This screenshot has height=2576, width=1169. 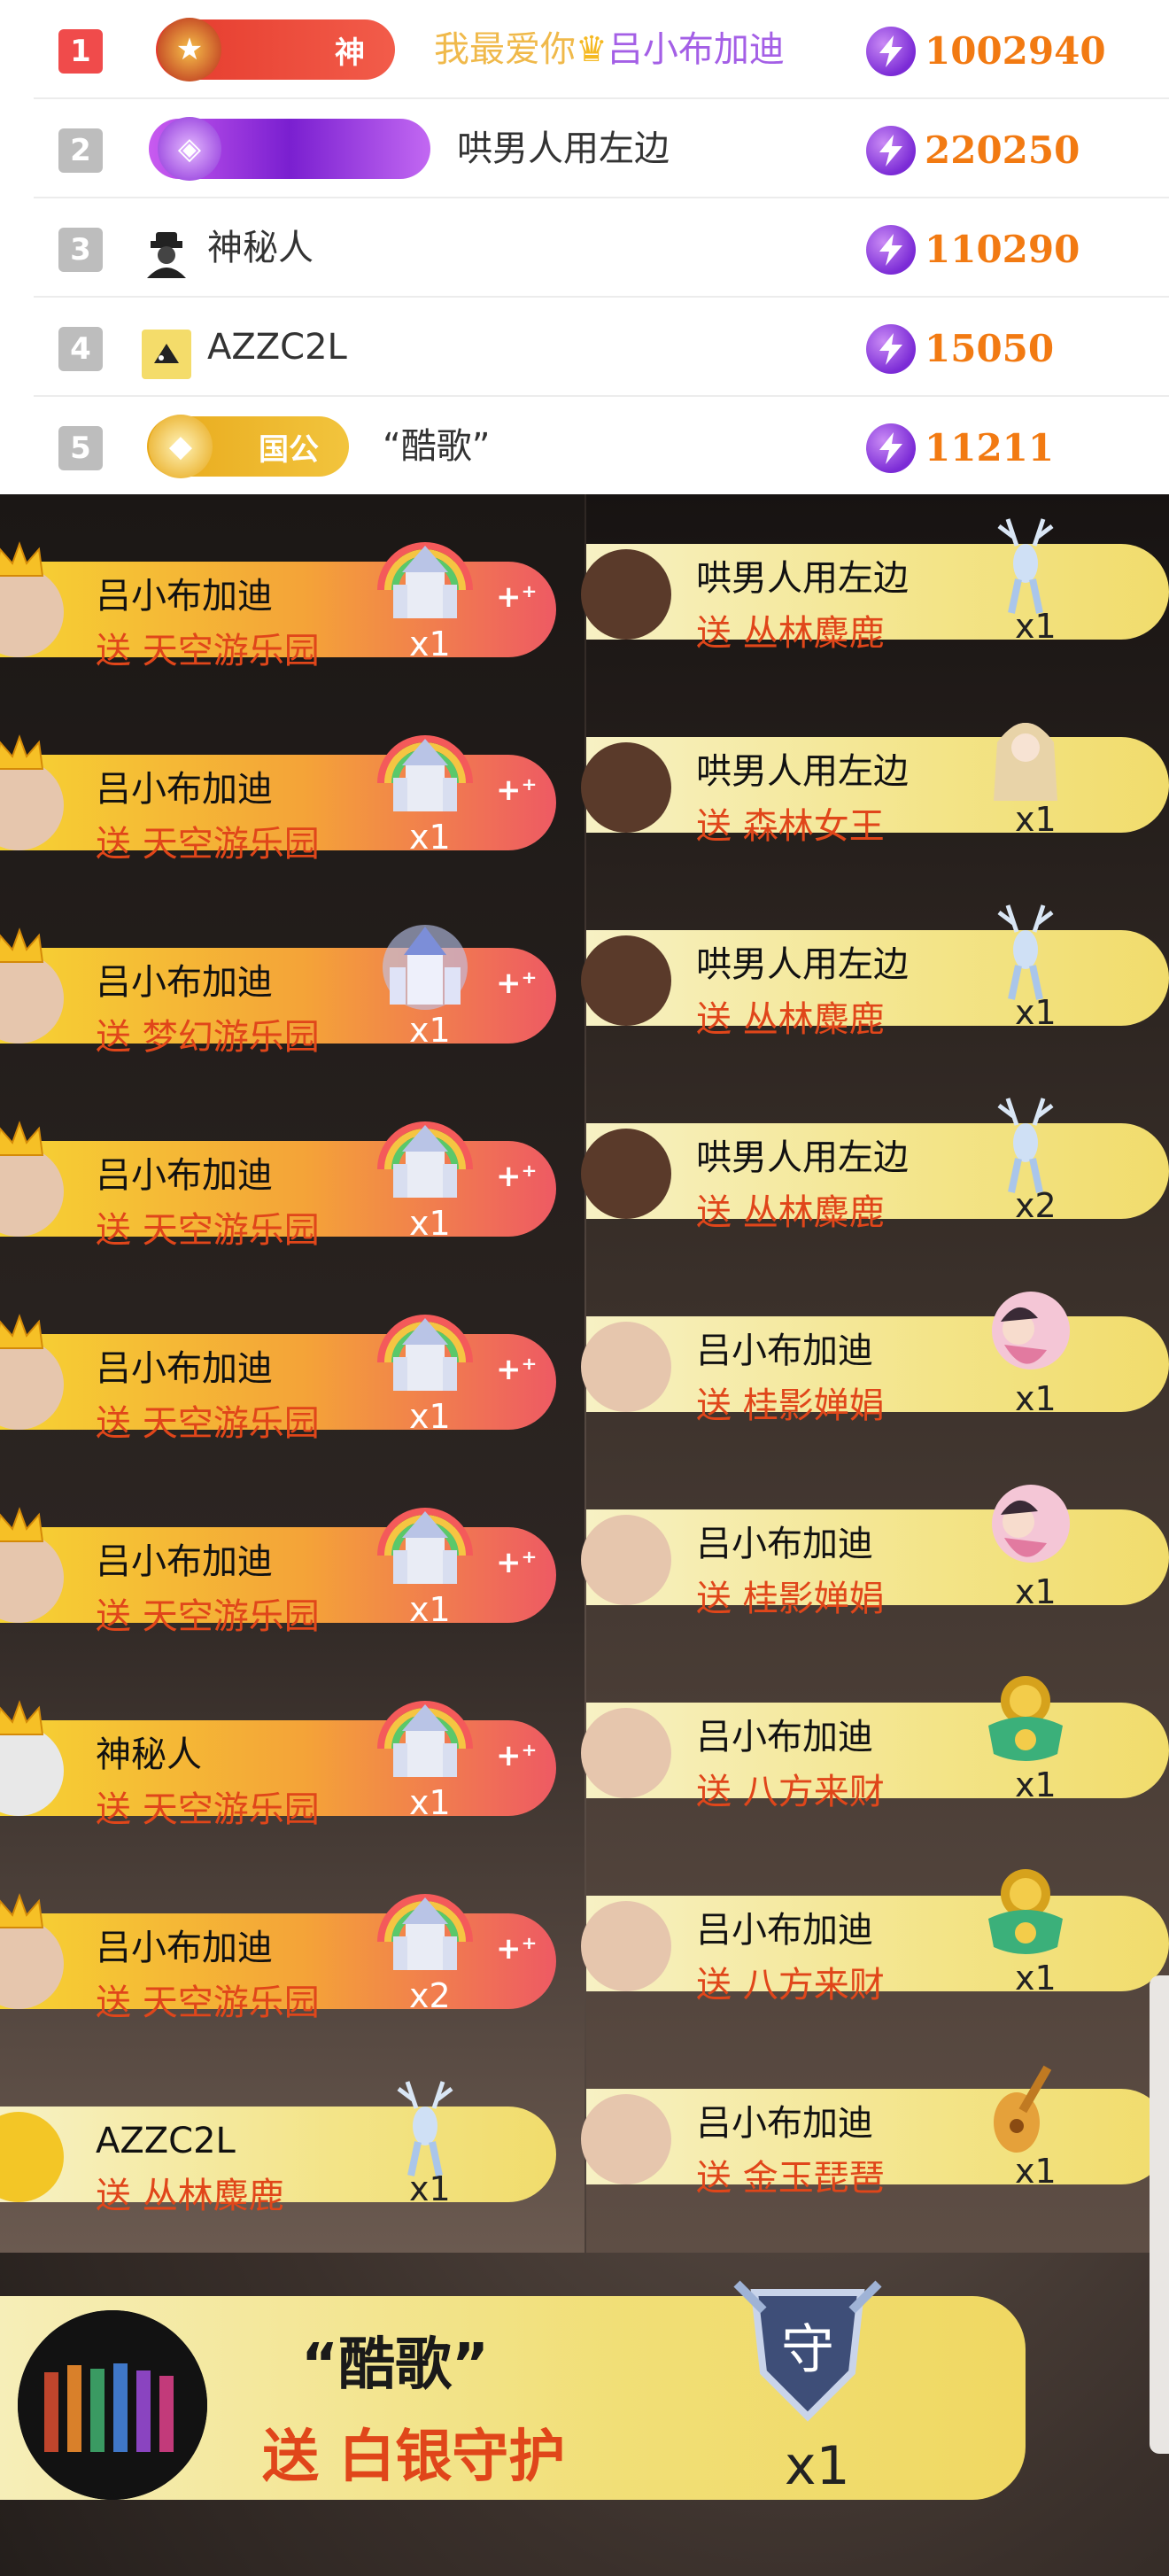 What do you see at coordinates (166, 253) in the screenshot?
I see `mystery-person-icon` at bounding box center [166, 253].